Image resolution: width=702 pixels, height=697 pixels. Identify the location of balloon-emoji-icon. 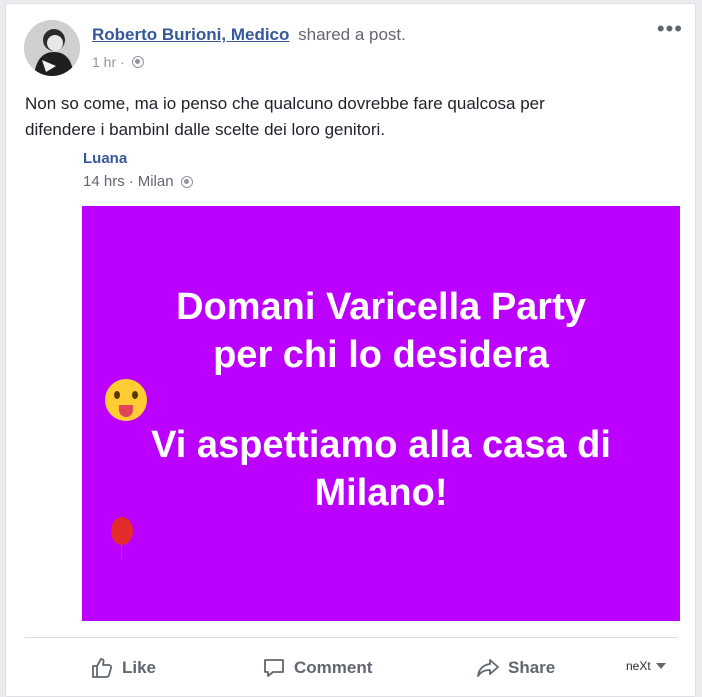
(122, 537).